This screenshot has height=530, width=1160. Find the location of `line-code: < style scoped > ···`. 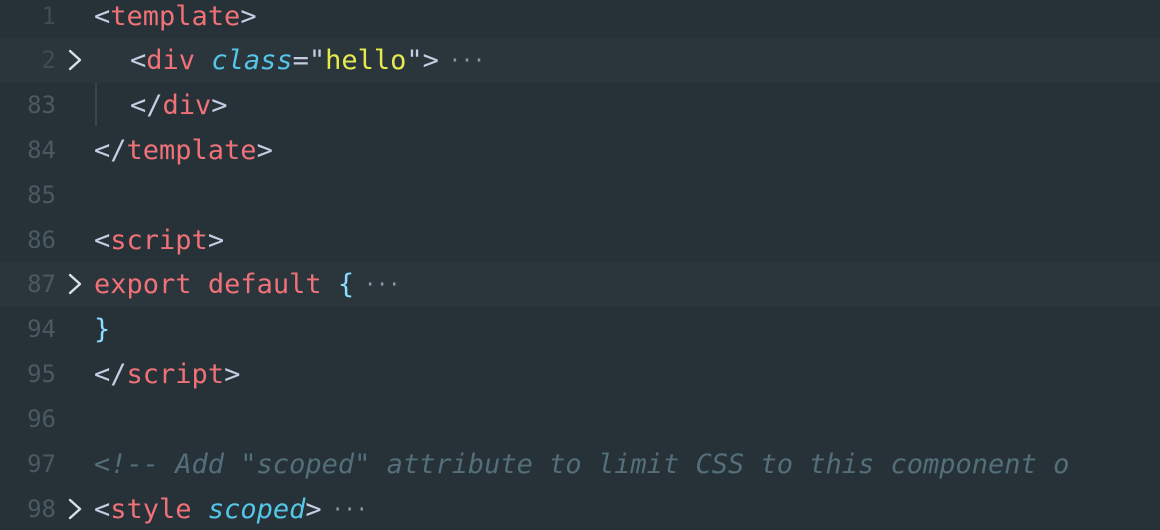

line-code: < style scoped > ··· is located at coordinates (231, 509).